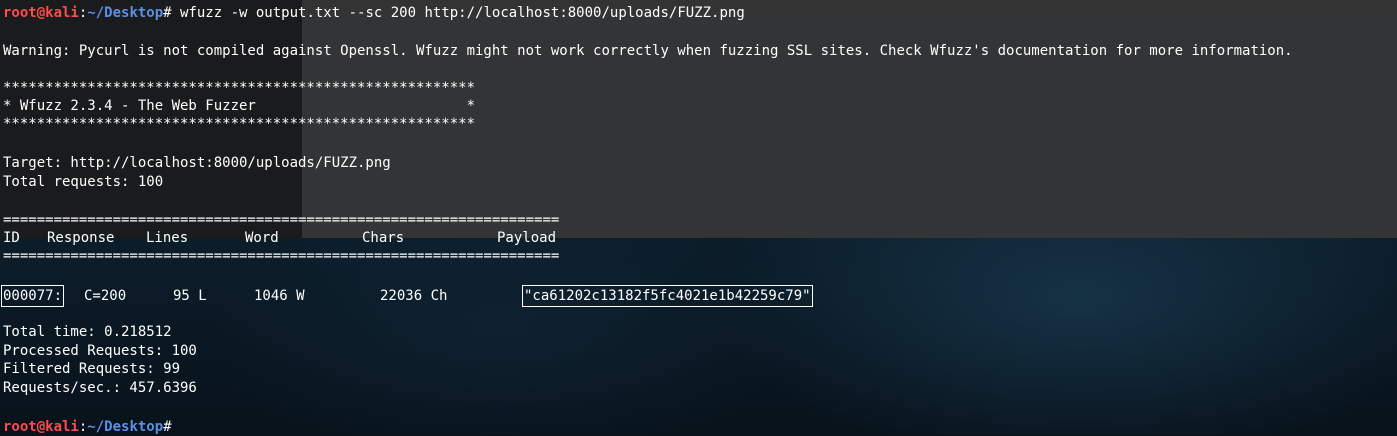  What do you see at coordinates (527, 238) in the screenshot?
I see `header-payload: Payload` at bounding box center [527, 238].